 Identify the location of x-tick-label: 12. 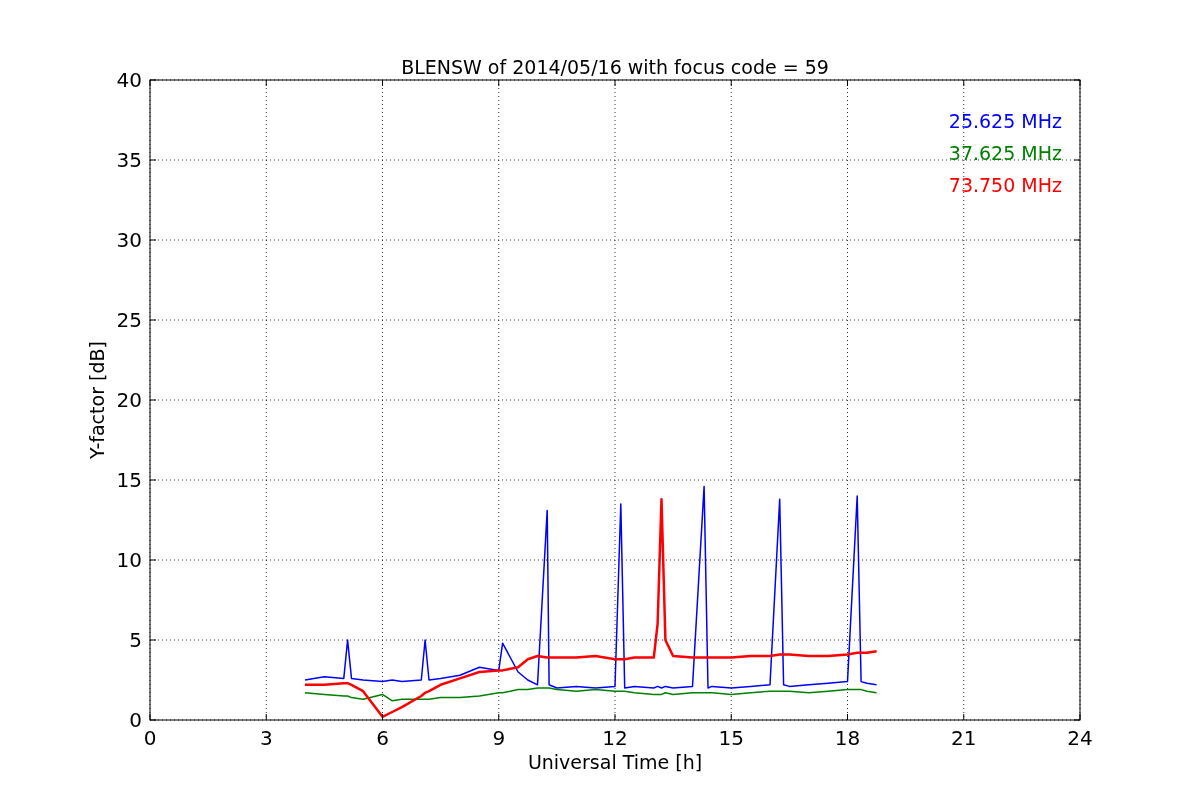
(615, 738).